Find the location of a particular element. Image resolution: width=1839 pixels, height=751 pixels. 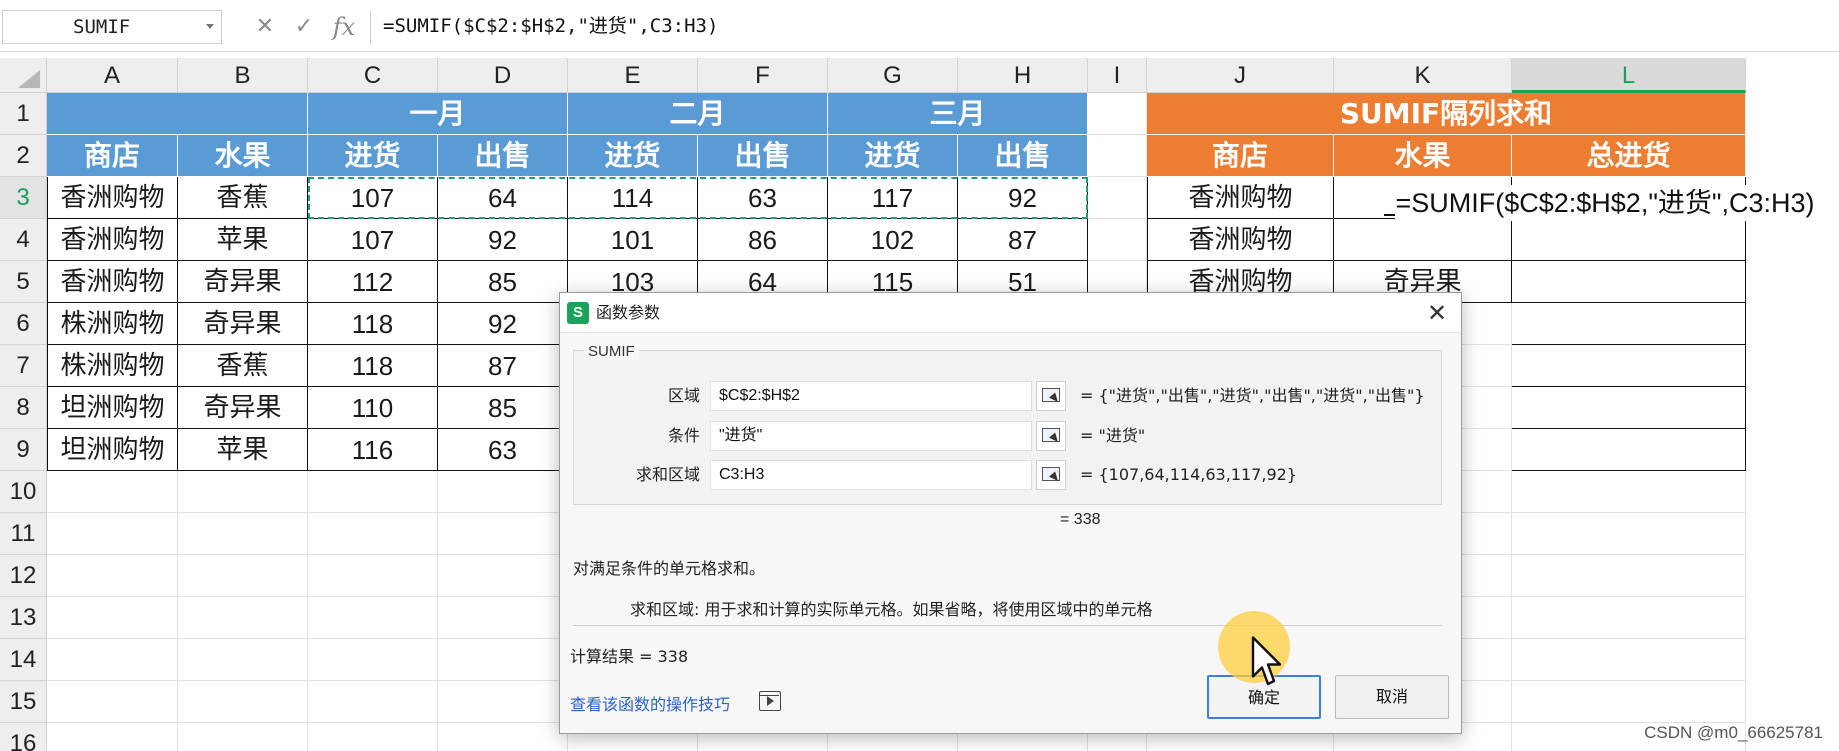

row-header-13: 13 is located at coordinates (23, 618).